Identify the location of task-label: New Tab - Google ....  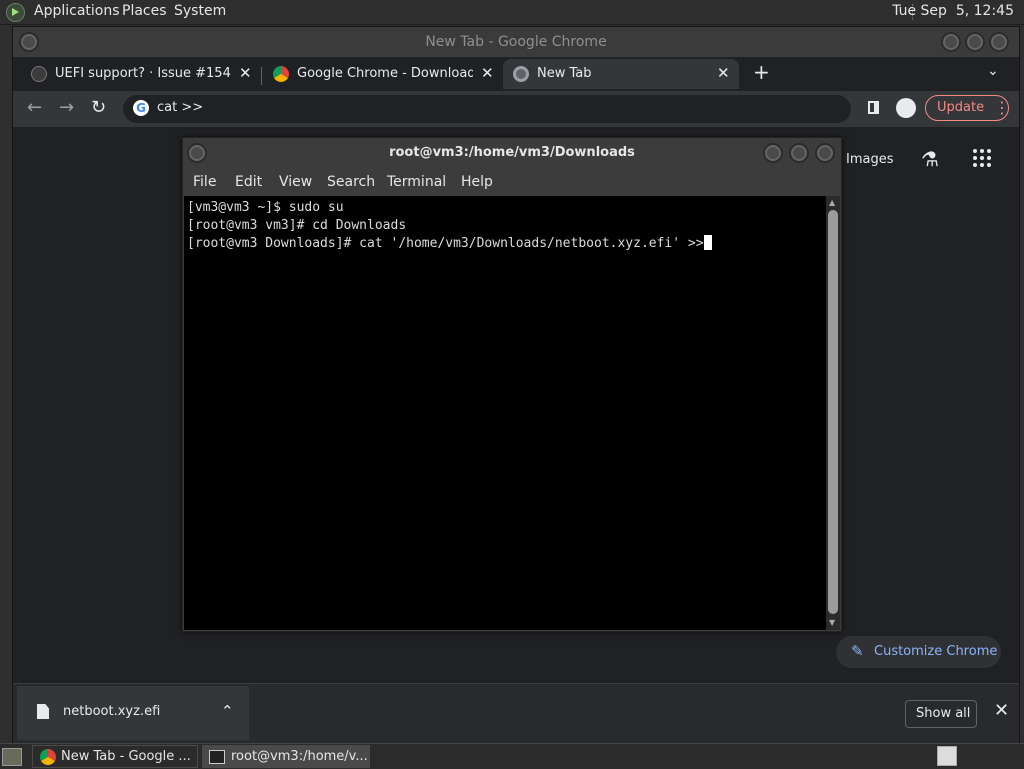
(126, 756).